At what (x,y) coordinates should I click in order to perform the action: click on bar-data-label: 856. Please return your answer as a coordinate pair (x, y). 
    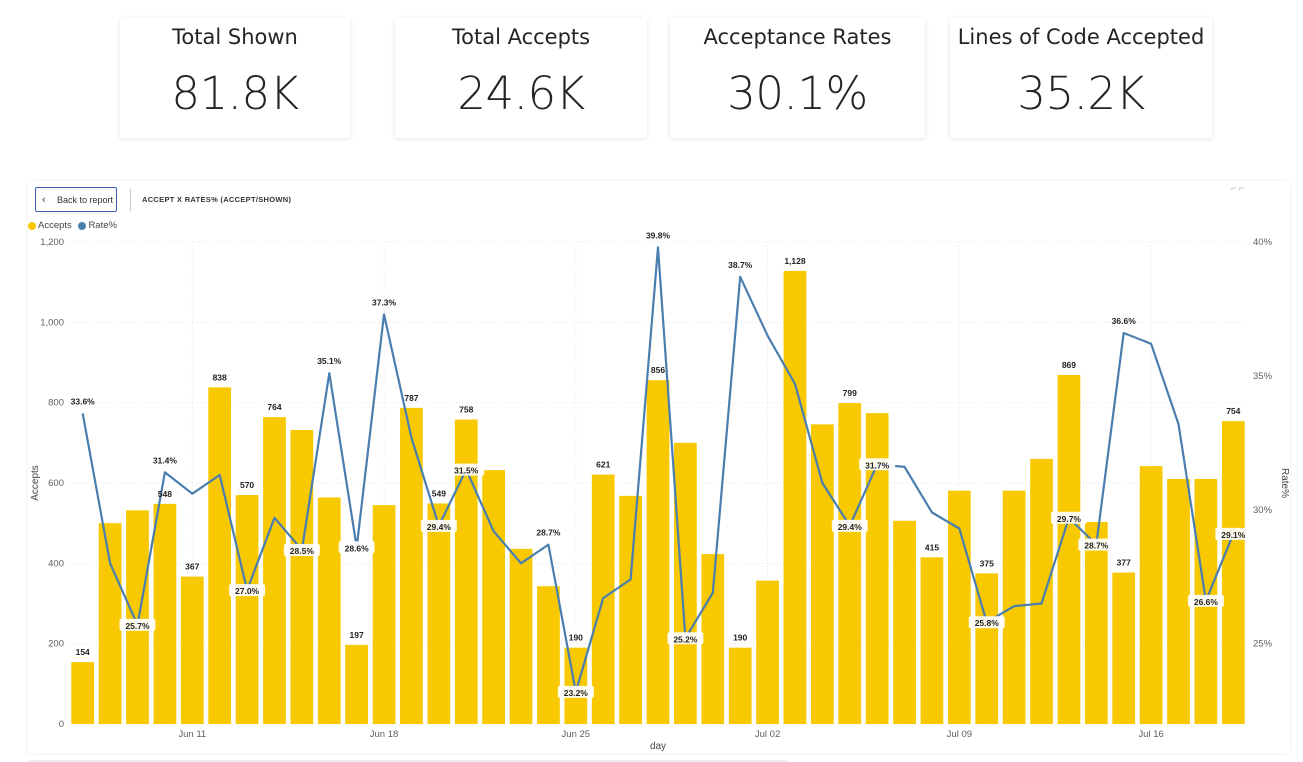
    Looking at the image, I should click on (658, 370).